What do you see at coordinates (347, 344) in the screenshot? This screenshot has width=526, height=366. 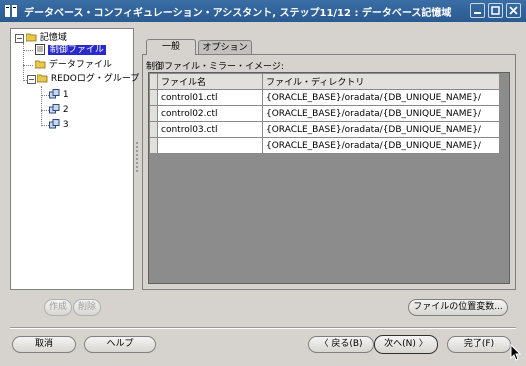 I see `back-button-label: 戻る(B)` at bounding box center [347, 344].